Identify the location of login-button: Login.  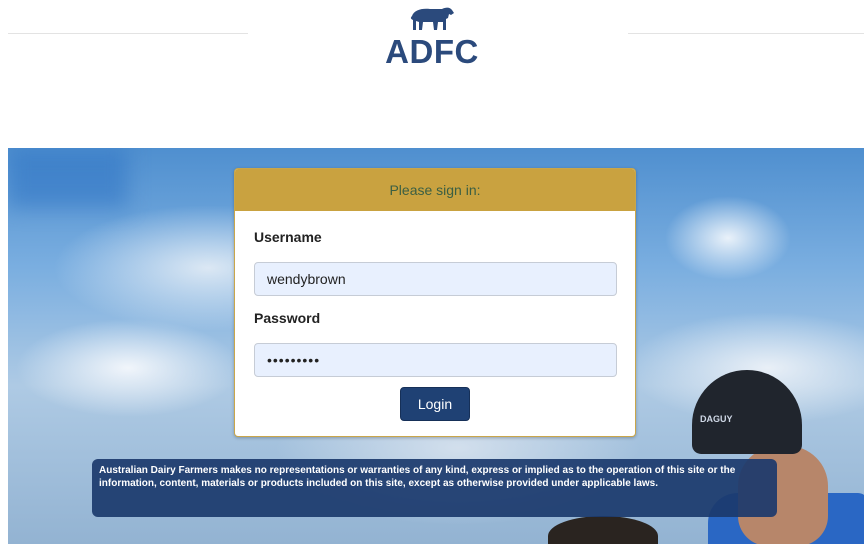
(435, 404).